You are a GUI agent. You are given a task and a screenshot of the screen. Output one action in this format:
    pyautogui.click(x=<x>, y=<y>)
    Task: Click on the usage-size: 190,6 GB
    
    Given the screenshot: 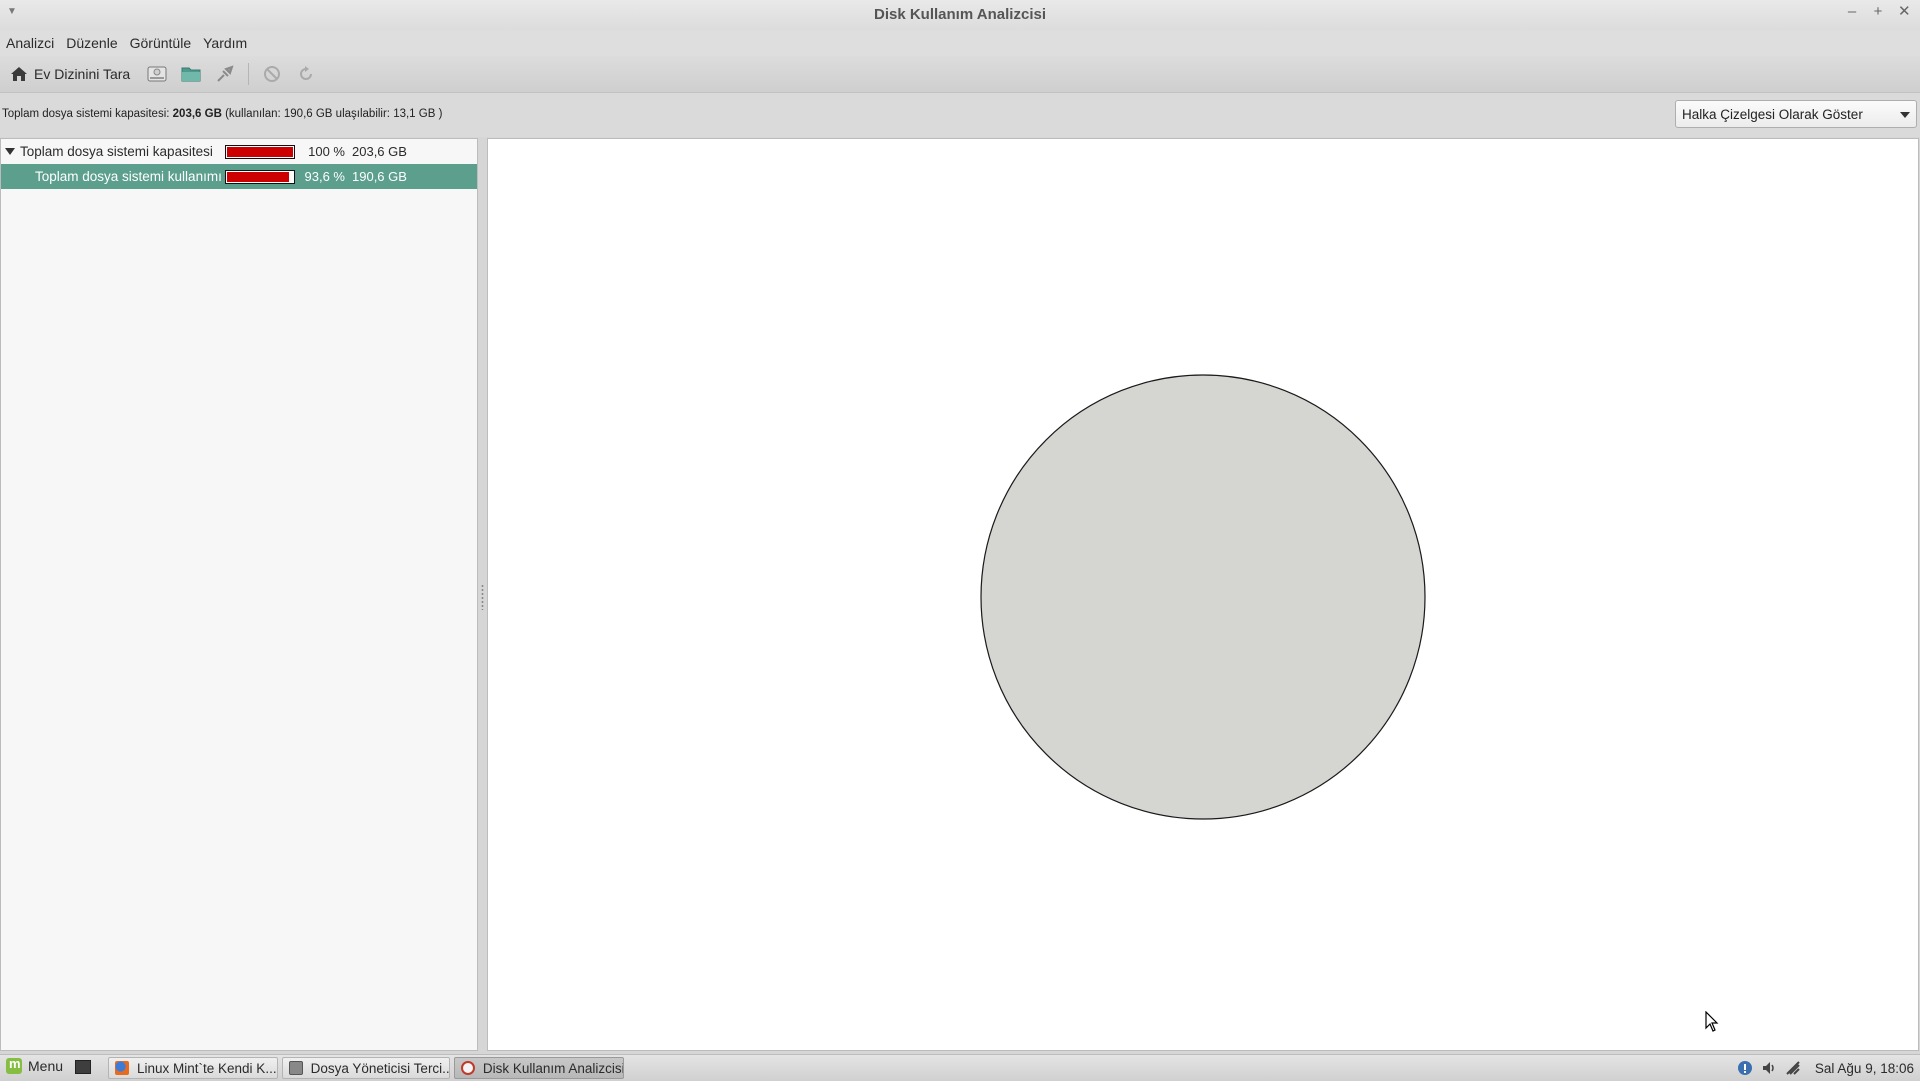 What is the action you would take?
    pyautogui.click(x=379, y=176)
    